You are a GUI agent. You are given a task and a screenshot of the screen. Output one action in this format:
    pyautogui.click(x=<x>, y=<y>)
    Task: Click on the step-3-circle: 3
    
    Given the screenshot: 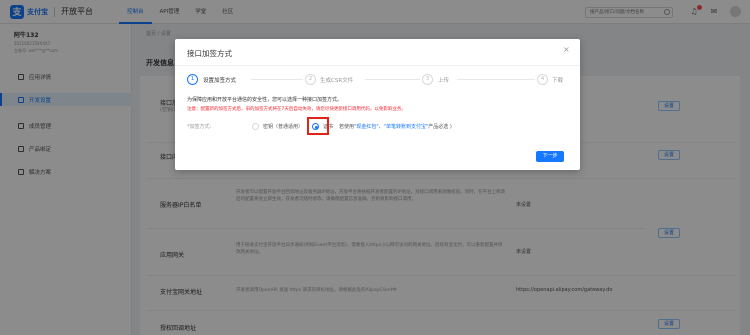 What is the action you would take?
    pyautogui.click(x=427, y=79)
    